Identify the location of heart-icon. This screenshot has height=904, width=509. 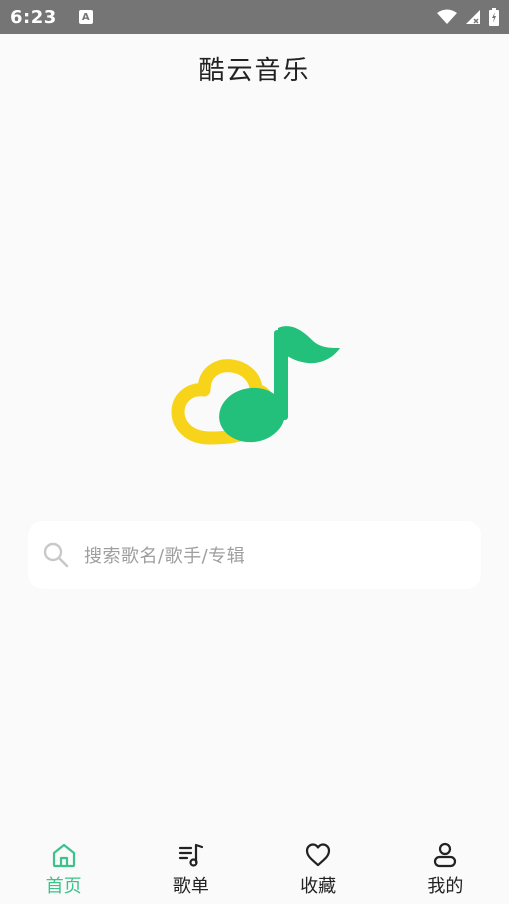
(318, 855).